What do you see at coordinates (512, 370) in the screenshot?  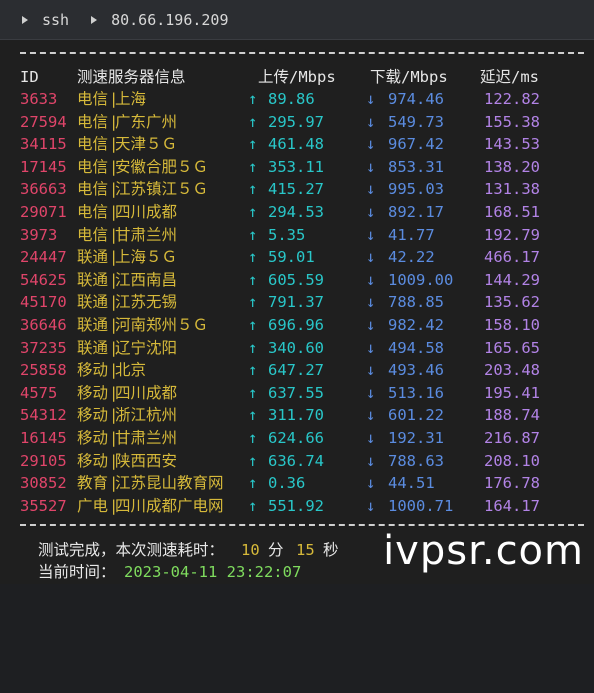 I see `row-latency: 203.48` at bounding box center [512, 370].